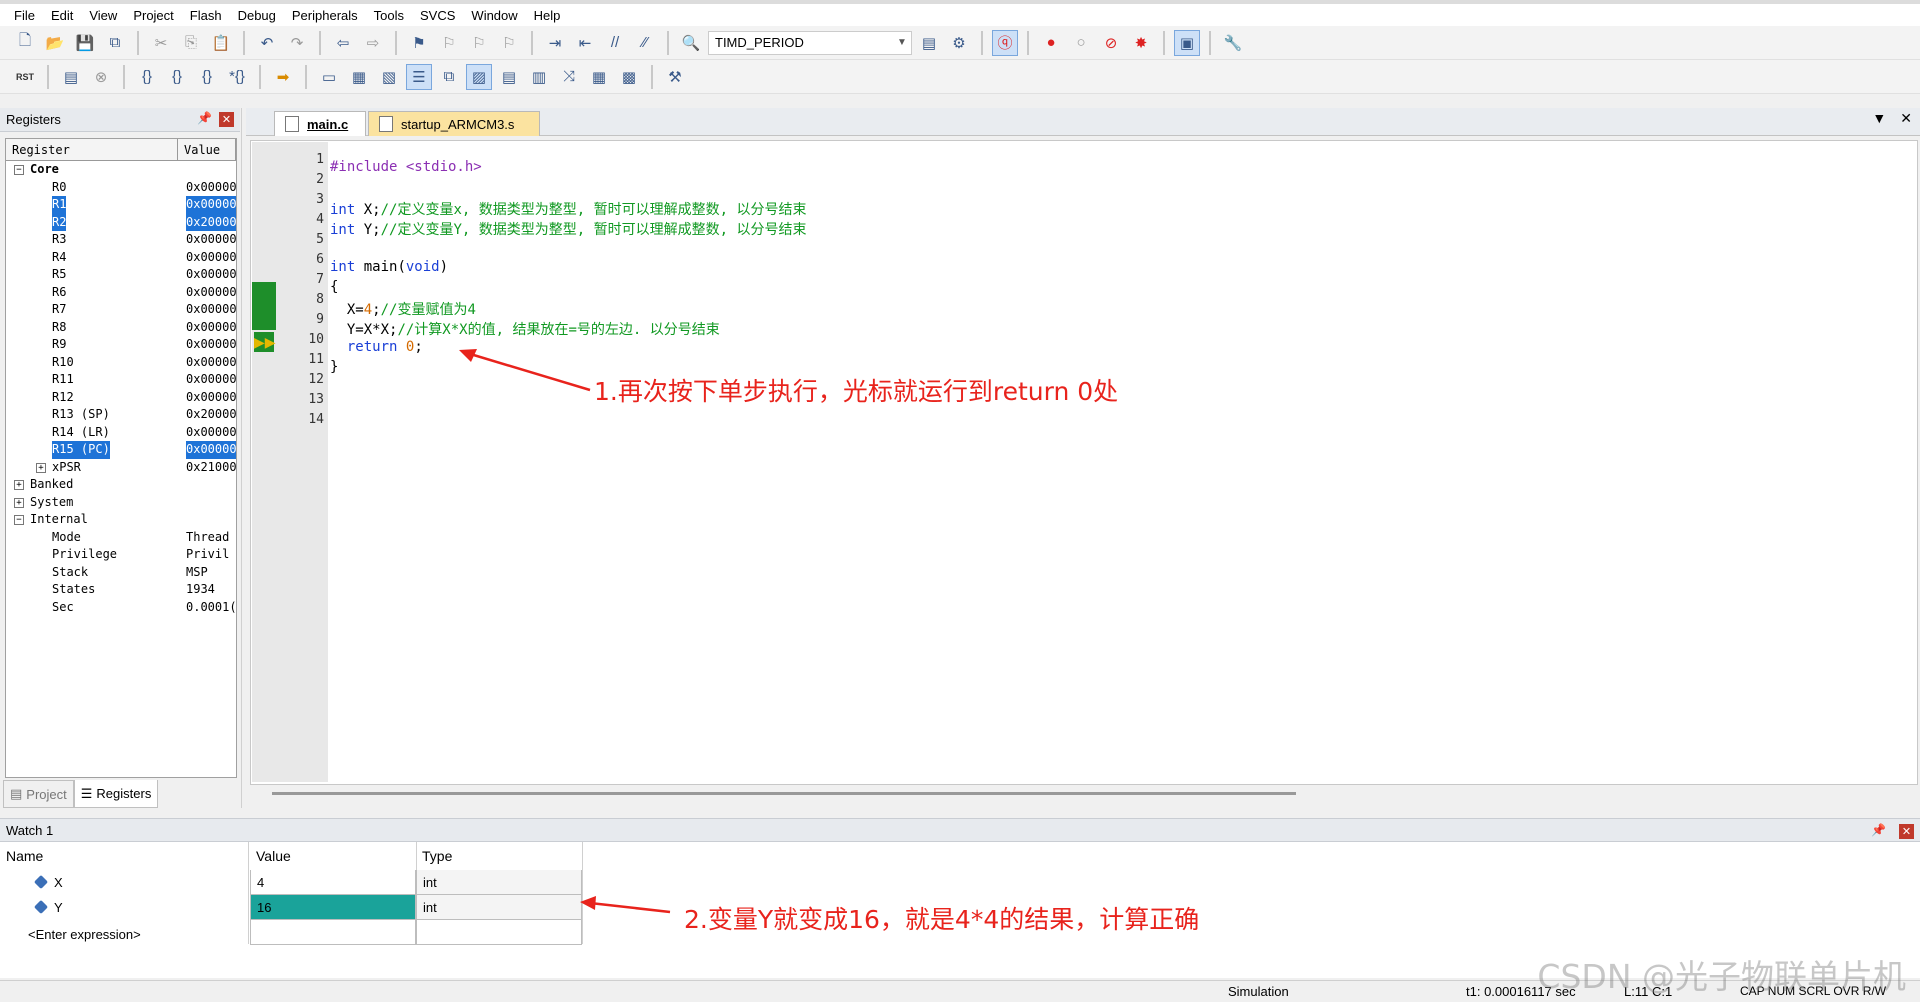  What do you see at coordinates (1879, 118) in the screenshot?
I see `tab-list-dropdown-icon: ▼` at bounding box center [1879, 118].